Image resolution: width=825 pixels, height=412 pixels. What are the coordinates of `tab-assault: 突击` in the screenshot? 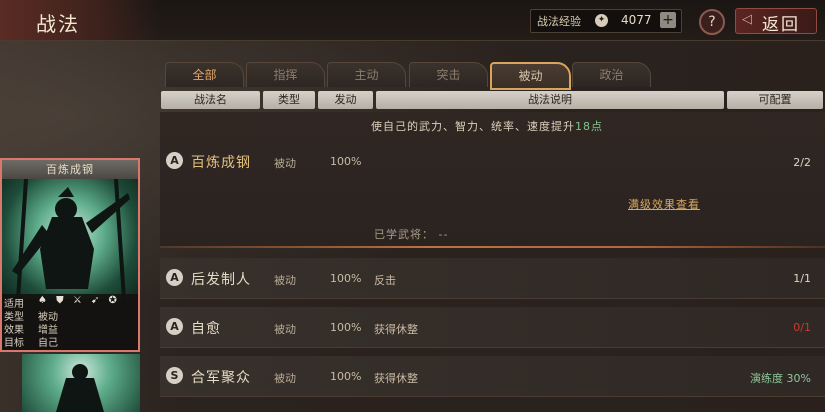 It's located at (448, 74).